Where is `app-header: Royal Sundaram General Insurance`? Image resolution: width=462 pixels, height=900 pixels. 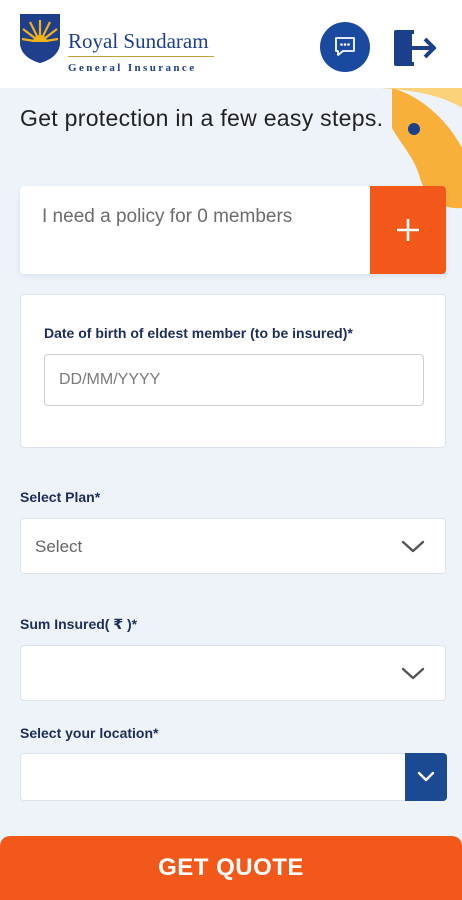
app-header: Royal Sundaram General Insurance is located at coordinates (231, 44).